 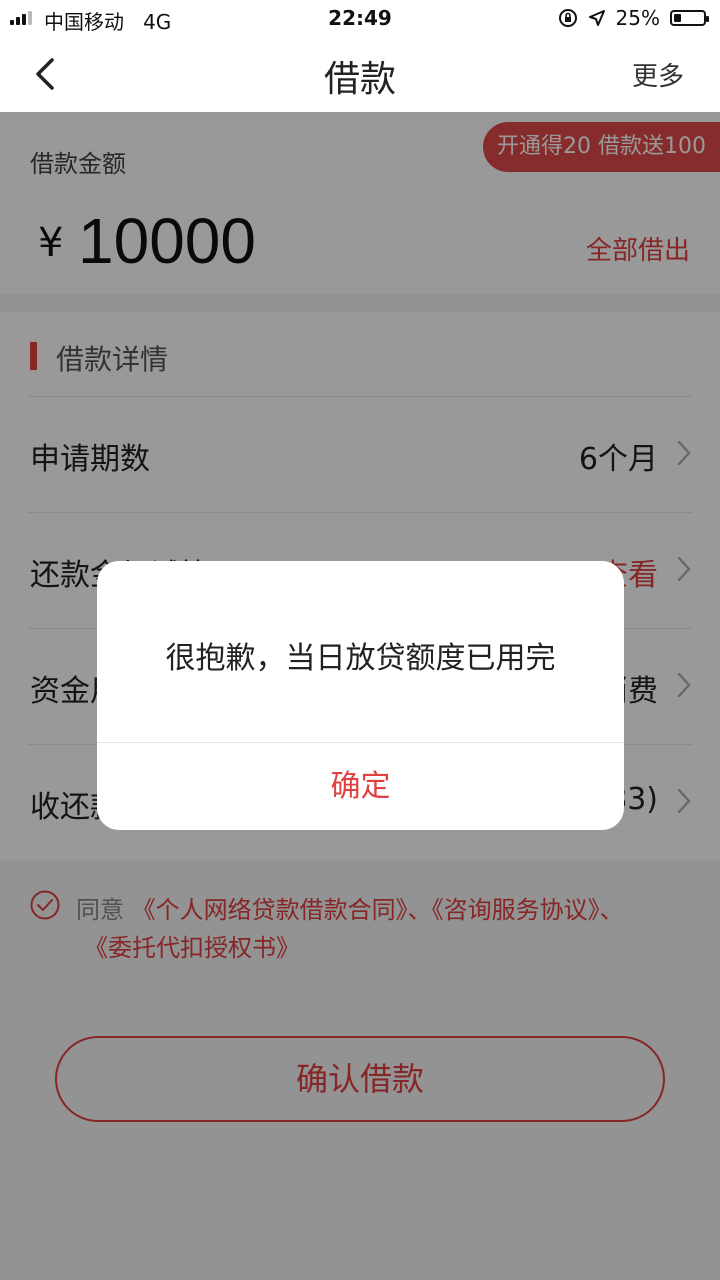 What do you see at coordinates (689, 18) in the screenshot?
I see `battery-icon` at bounding box center [689, 18].